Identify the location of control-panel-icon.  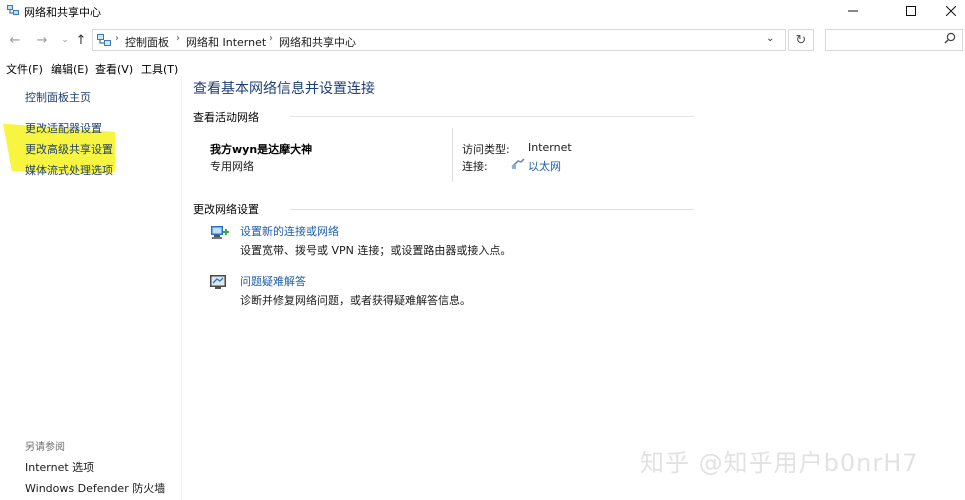
(104, 40).